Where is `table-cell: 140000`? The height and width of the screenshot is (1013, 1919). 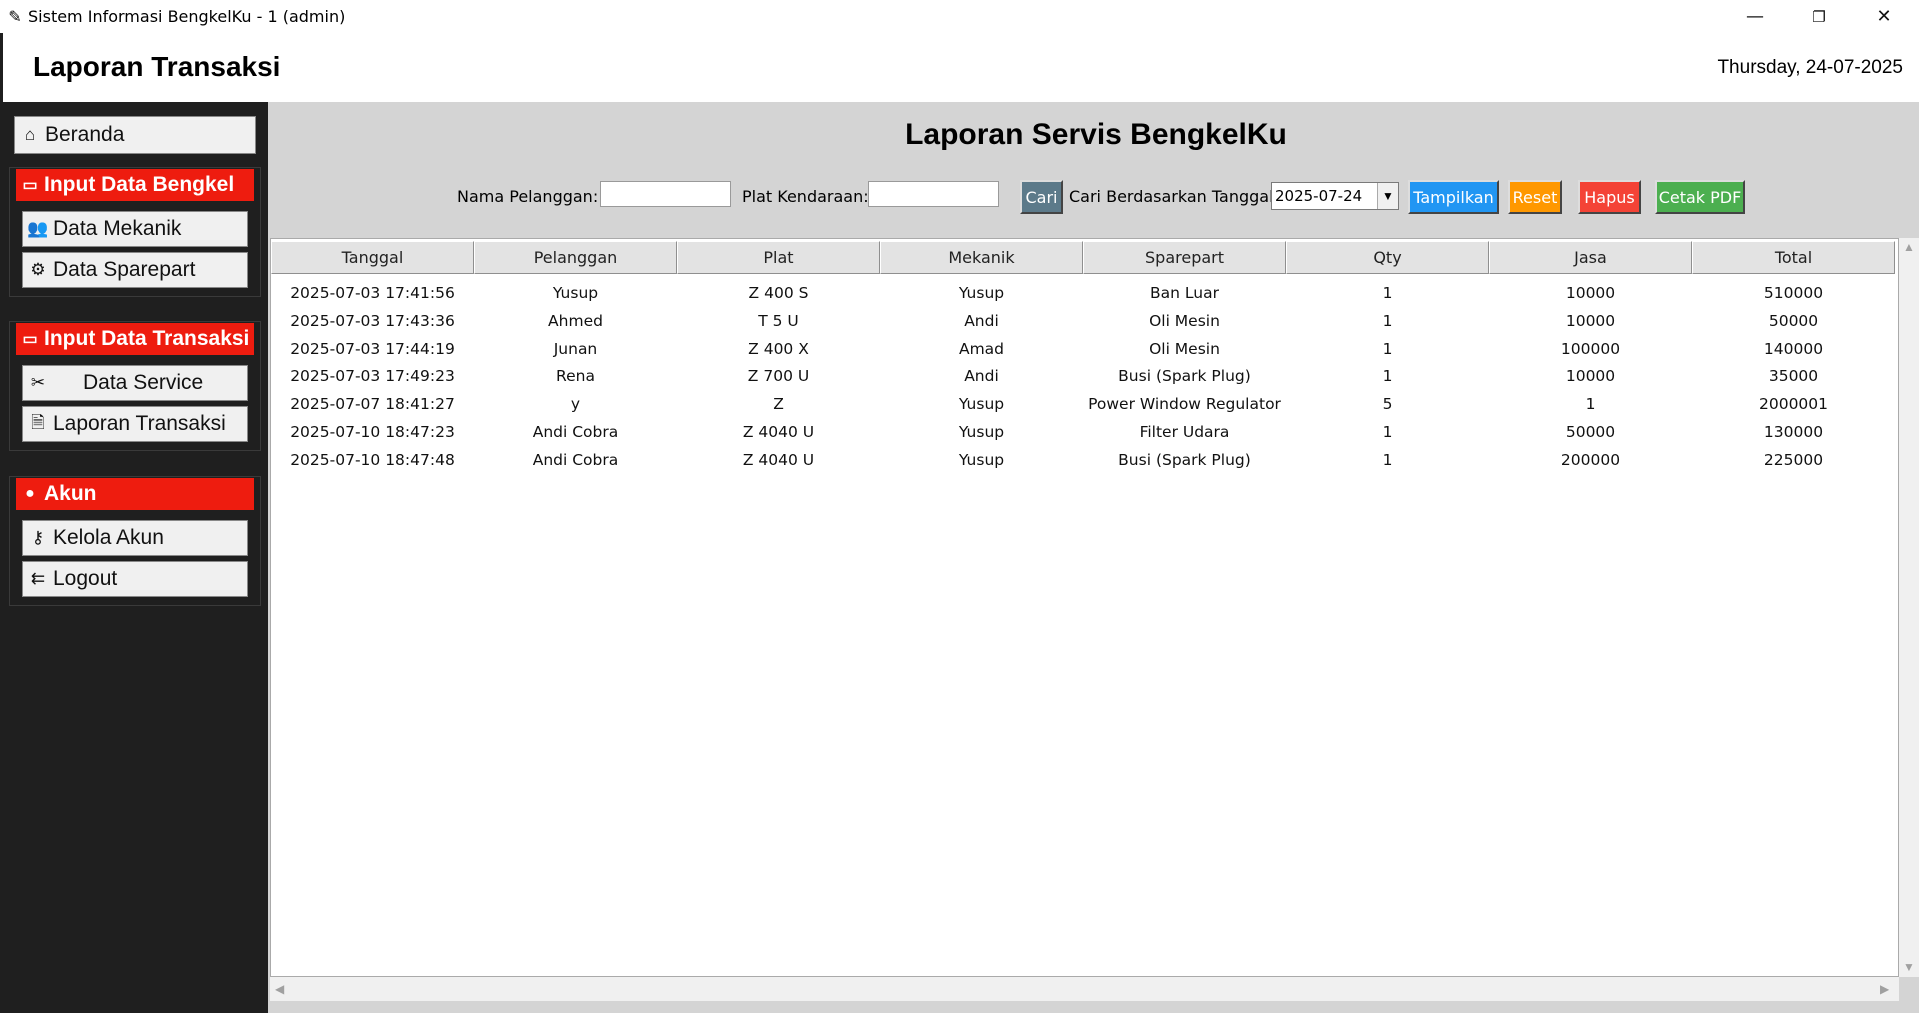
table-cell: 140000 is located at coordinates (1793, 348).